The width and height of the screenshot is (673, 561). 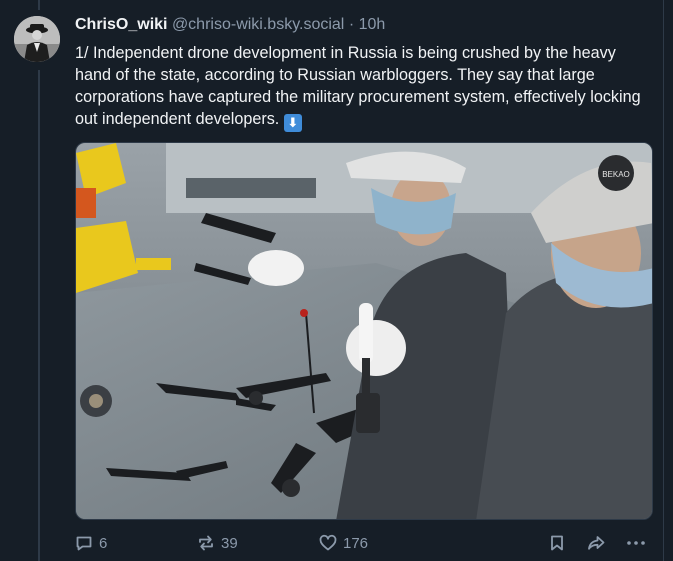 I want to click on action-bar: 6 39 176, so click(x=365, y=543).